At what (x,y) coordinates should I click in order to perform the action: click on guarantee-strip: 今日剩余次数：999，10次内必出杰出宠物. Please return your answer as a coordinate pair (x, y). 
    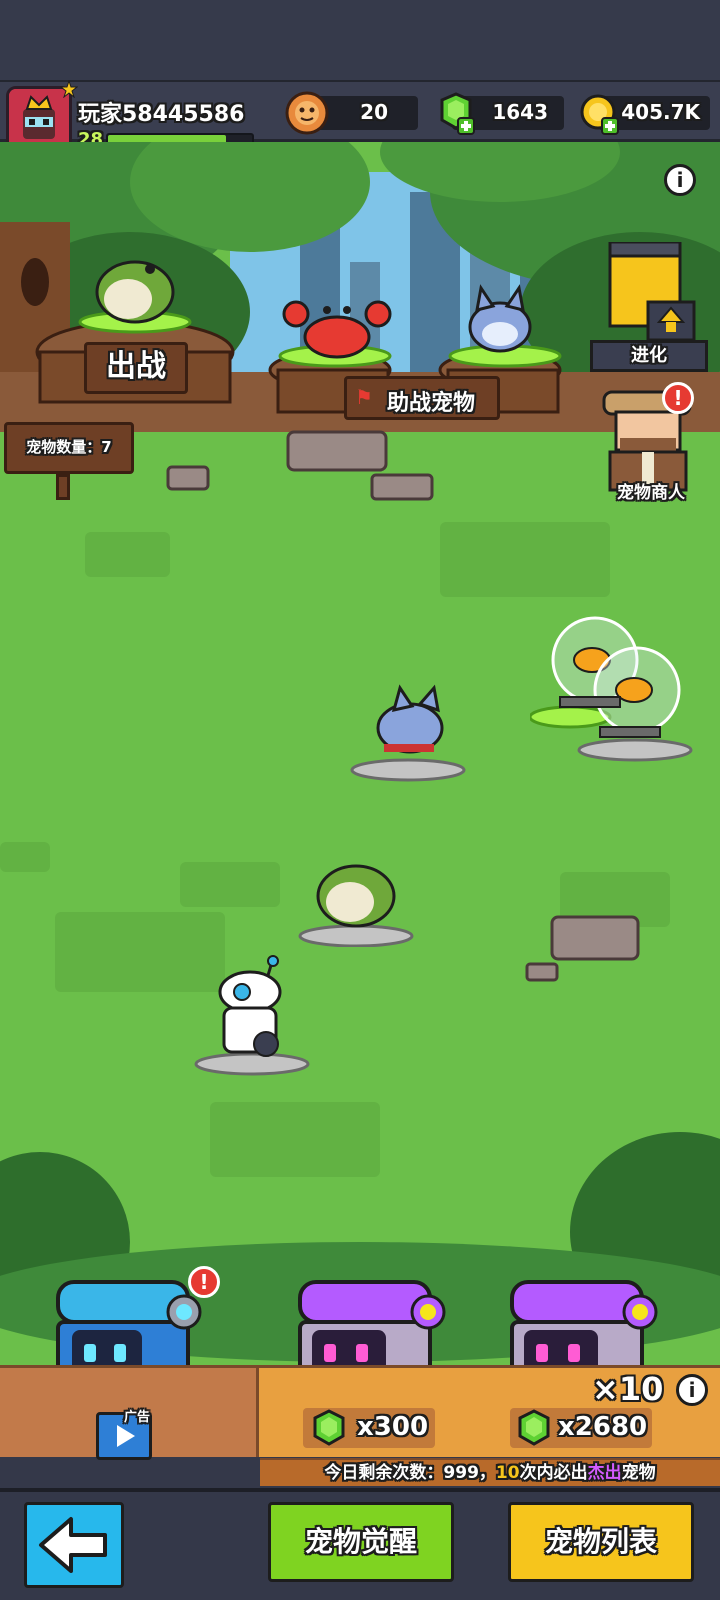
    Looking at the image, I should click on (490, 1472).